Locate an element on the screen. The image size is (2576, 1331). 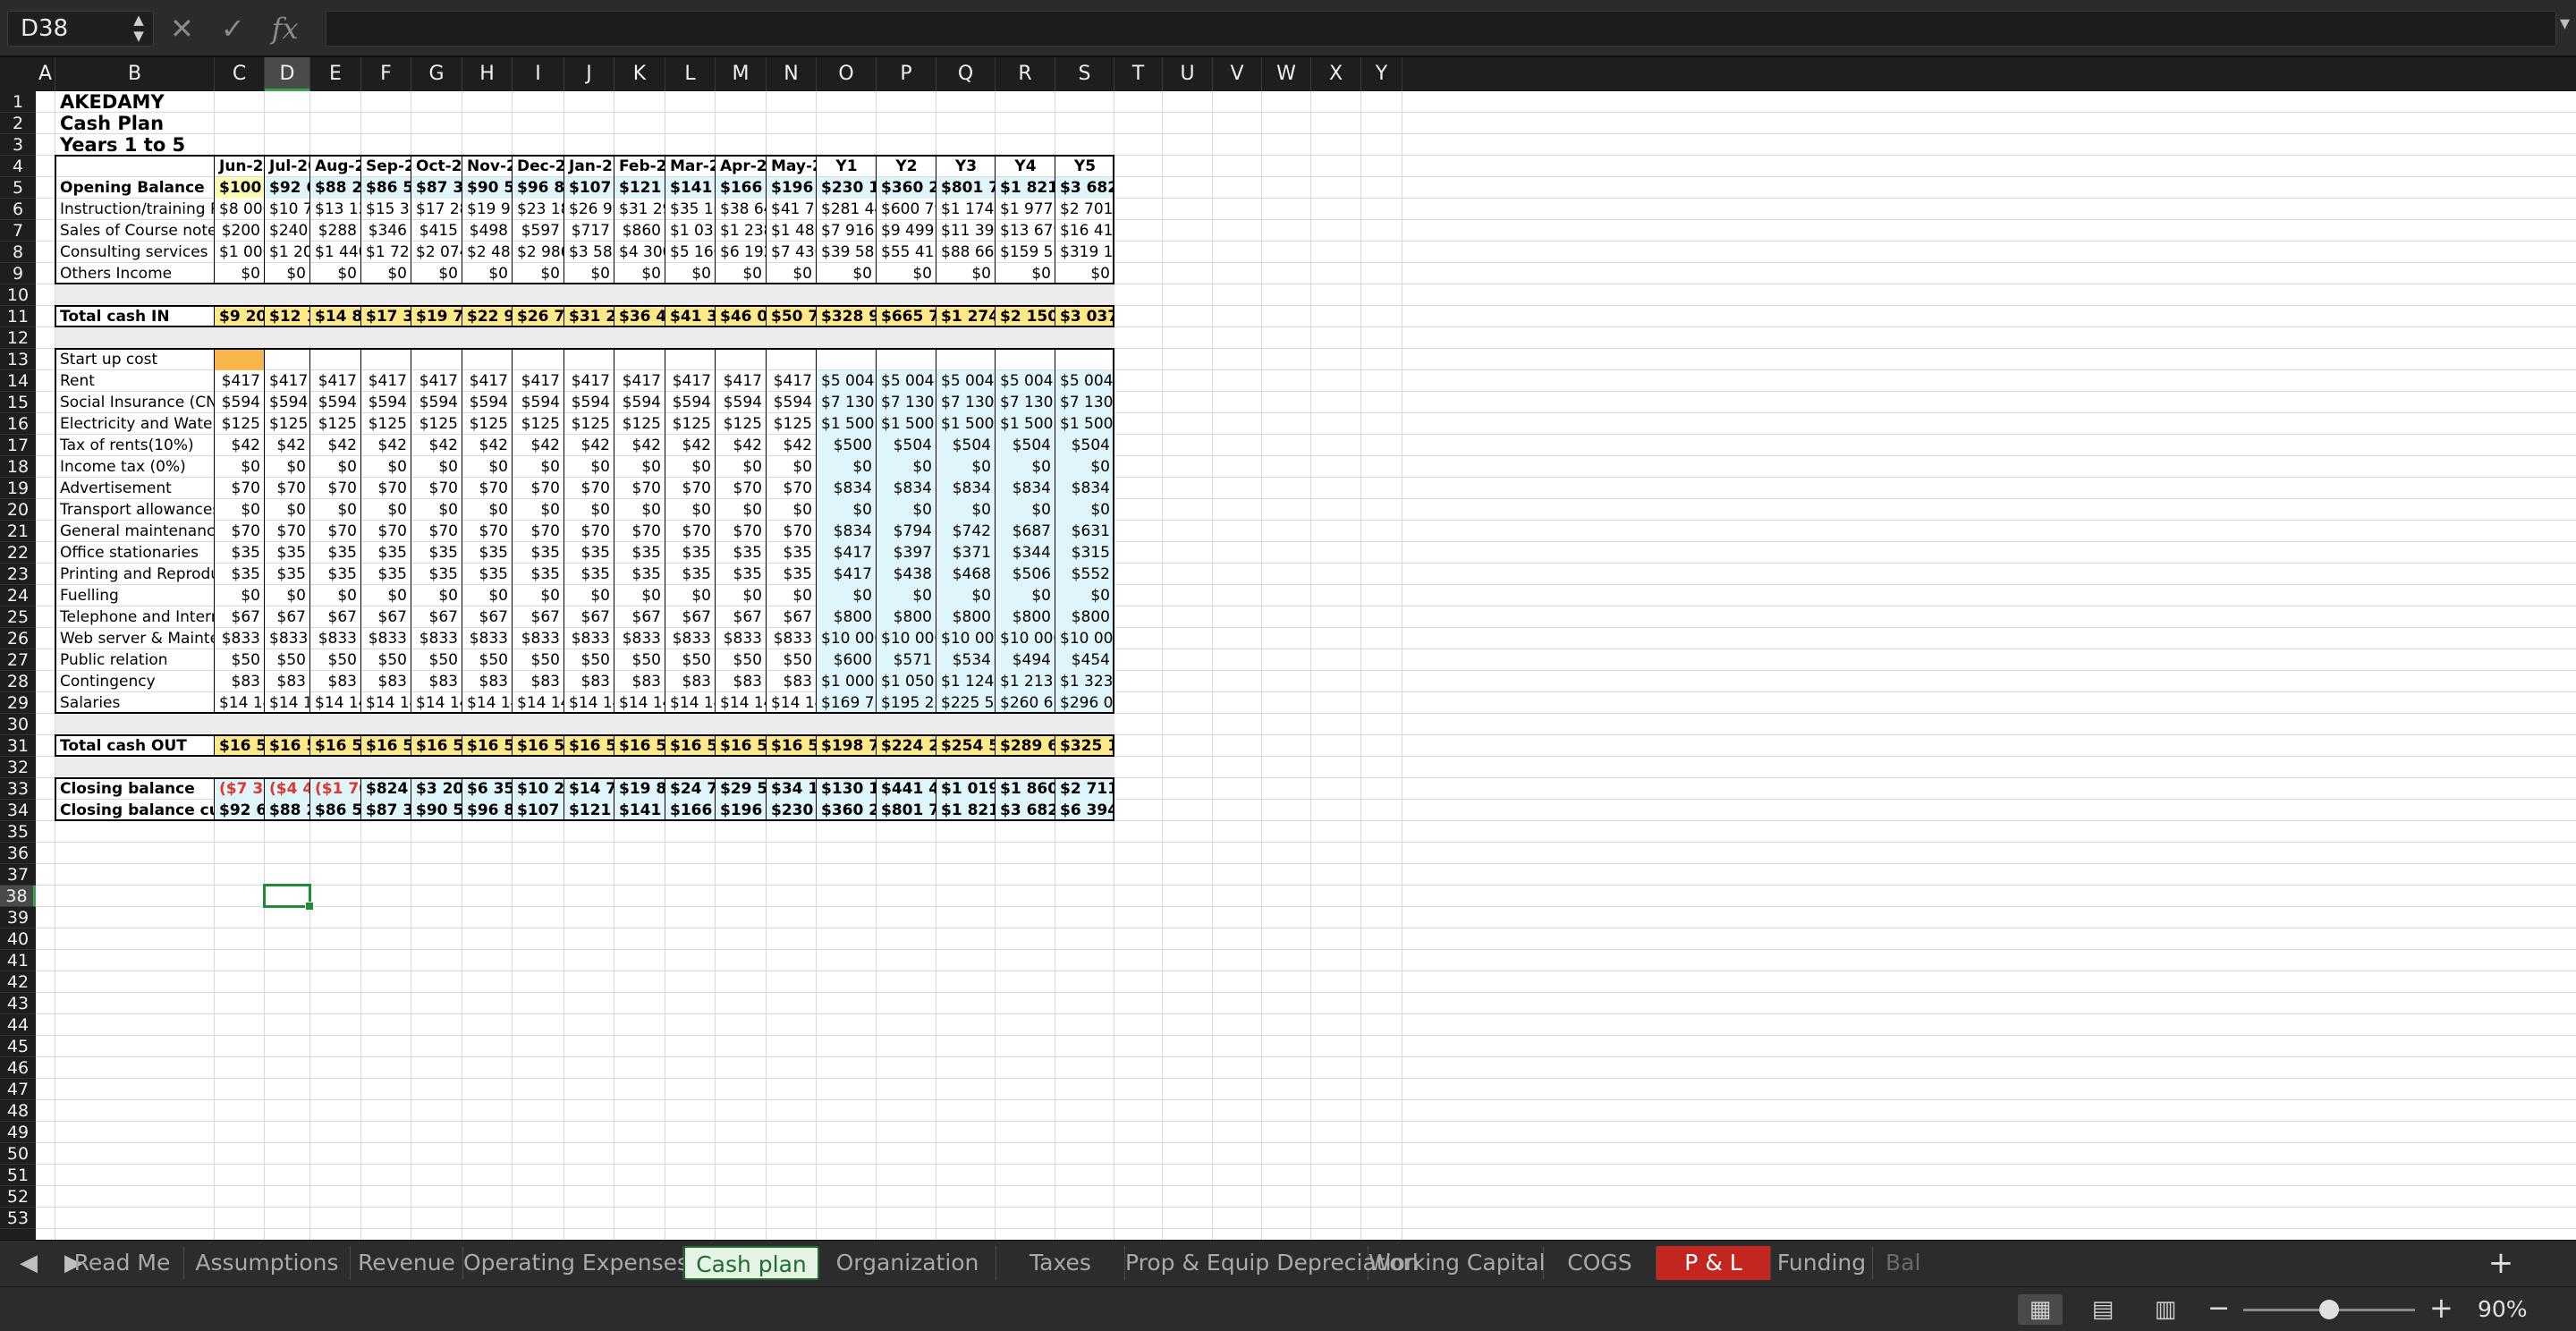
value-cell: $397 is located at coordinates (906, 553).